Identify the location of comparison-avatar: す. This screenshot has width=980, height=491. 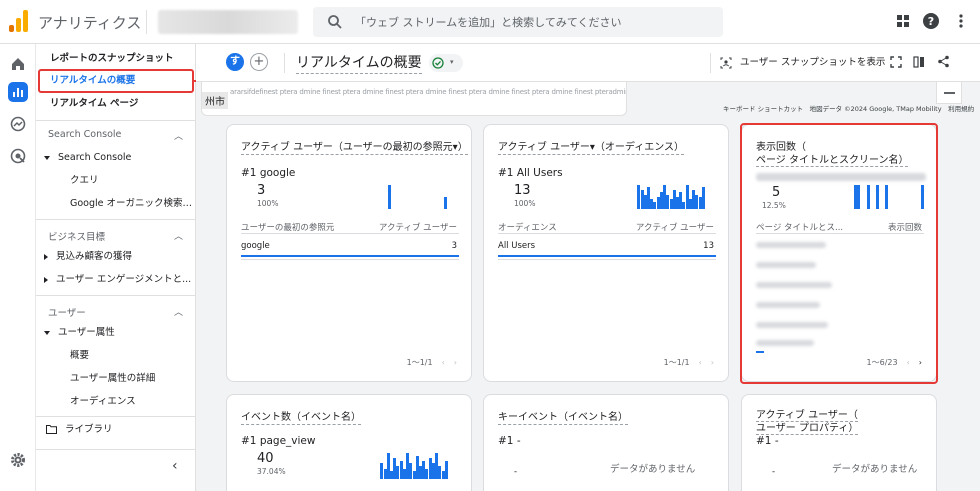
(235, 62).